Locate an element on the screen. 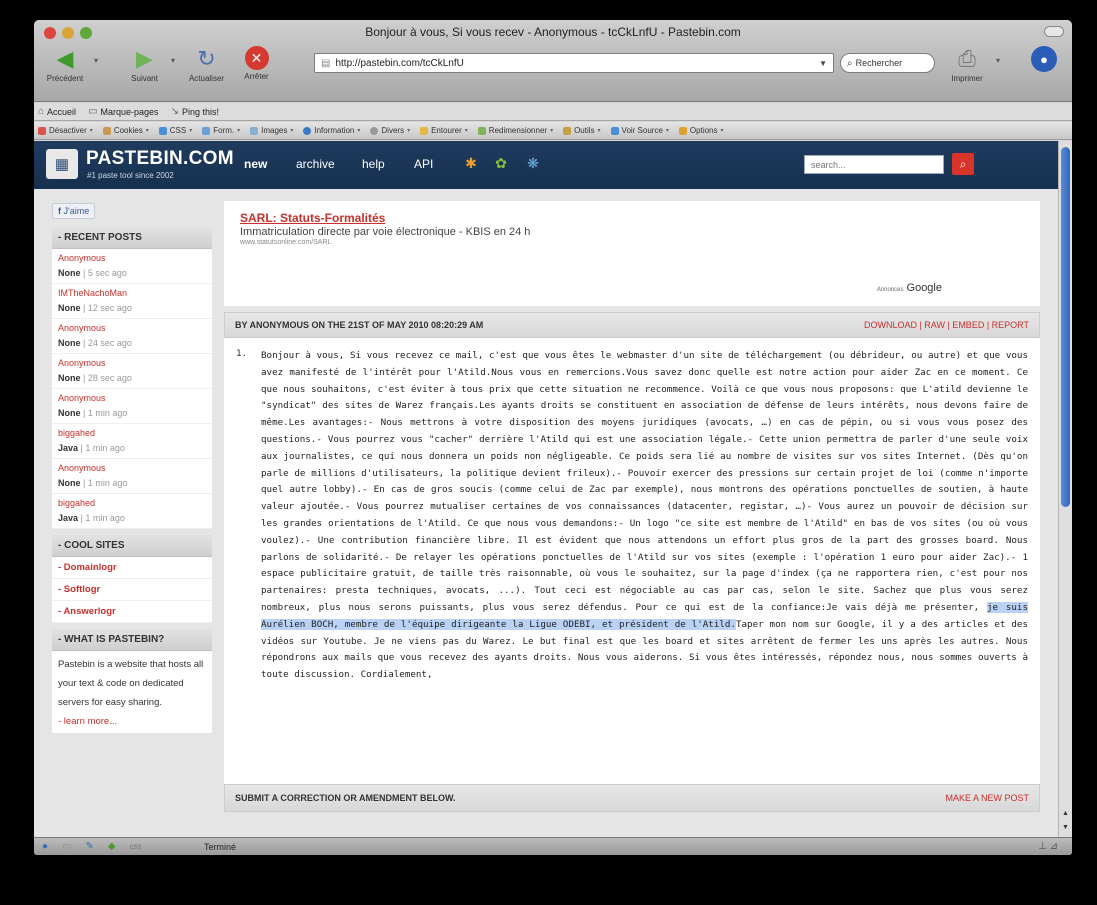 The width and height of the screenshot is (1097, 905). recent-post-item: Anonymous None | 5 sec ago is located at coordinates (132, 266).